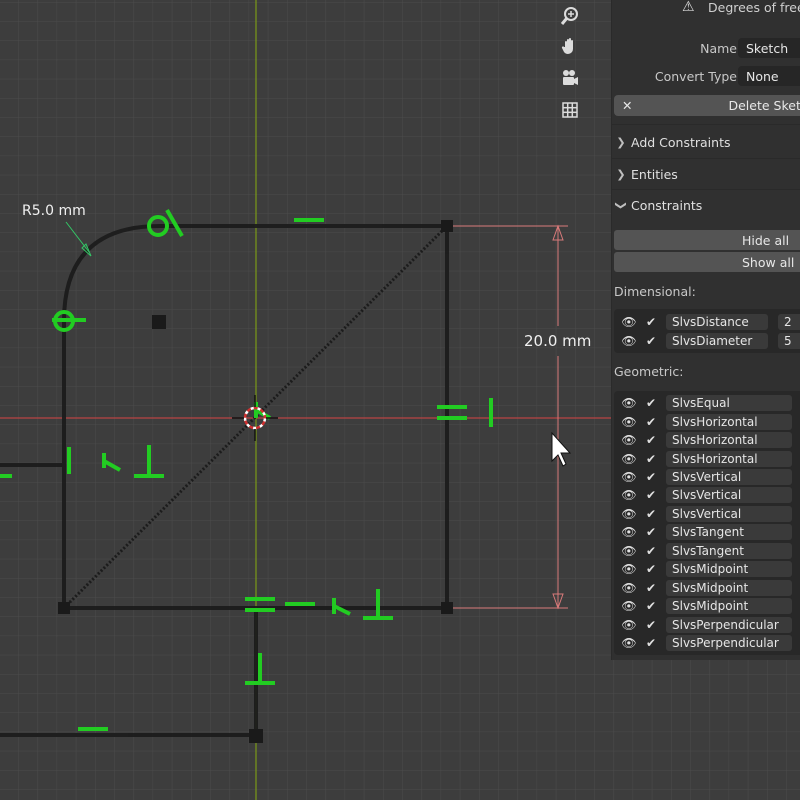 This screenshot has height=800, width=800. I want to click on name-label: Name, so click(718, 48).